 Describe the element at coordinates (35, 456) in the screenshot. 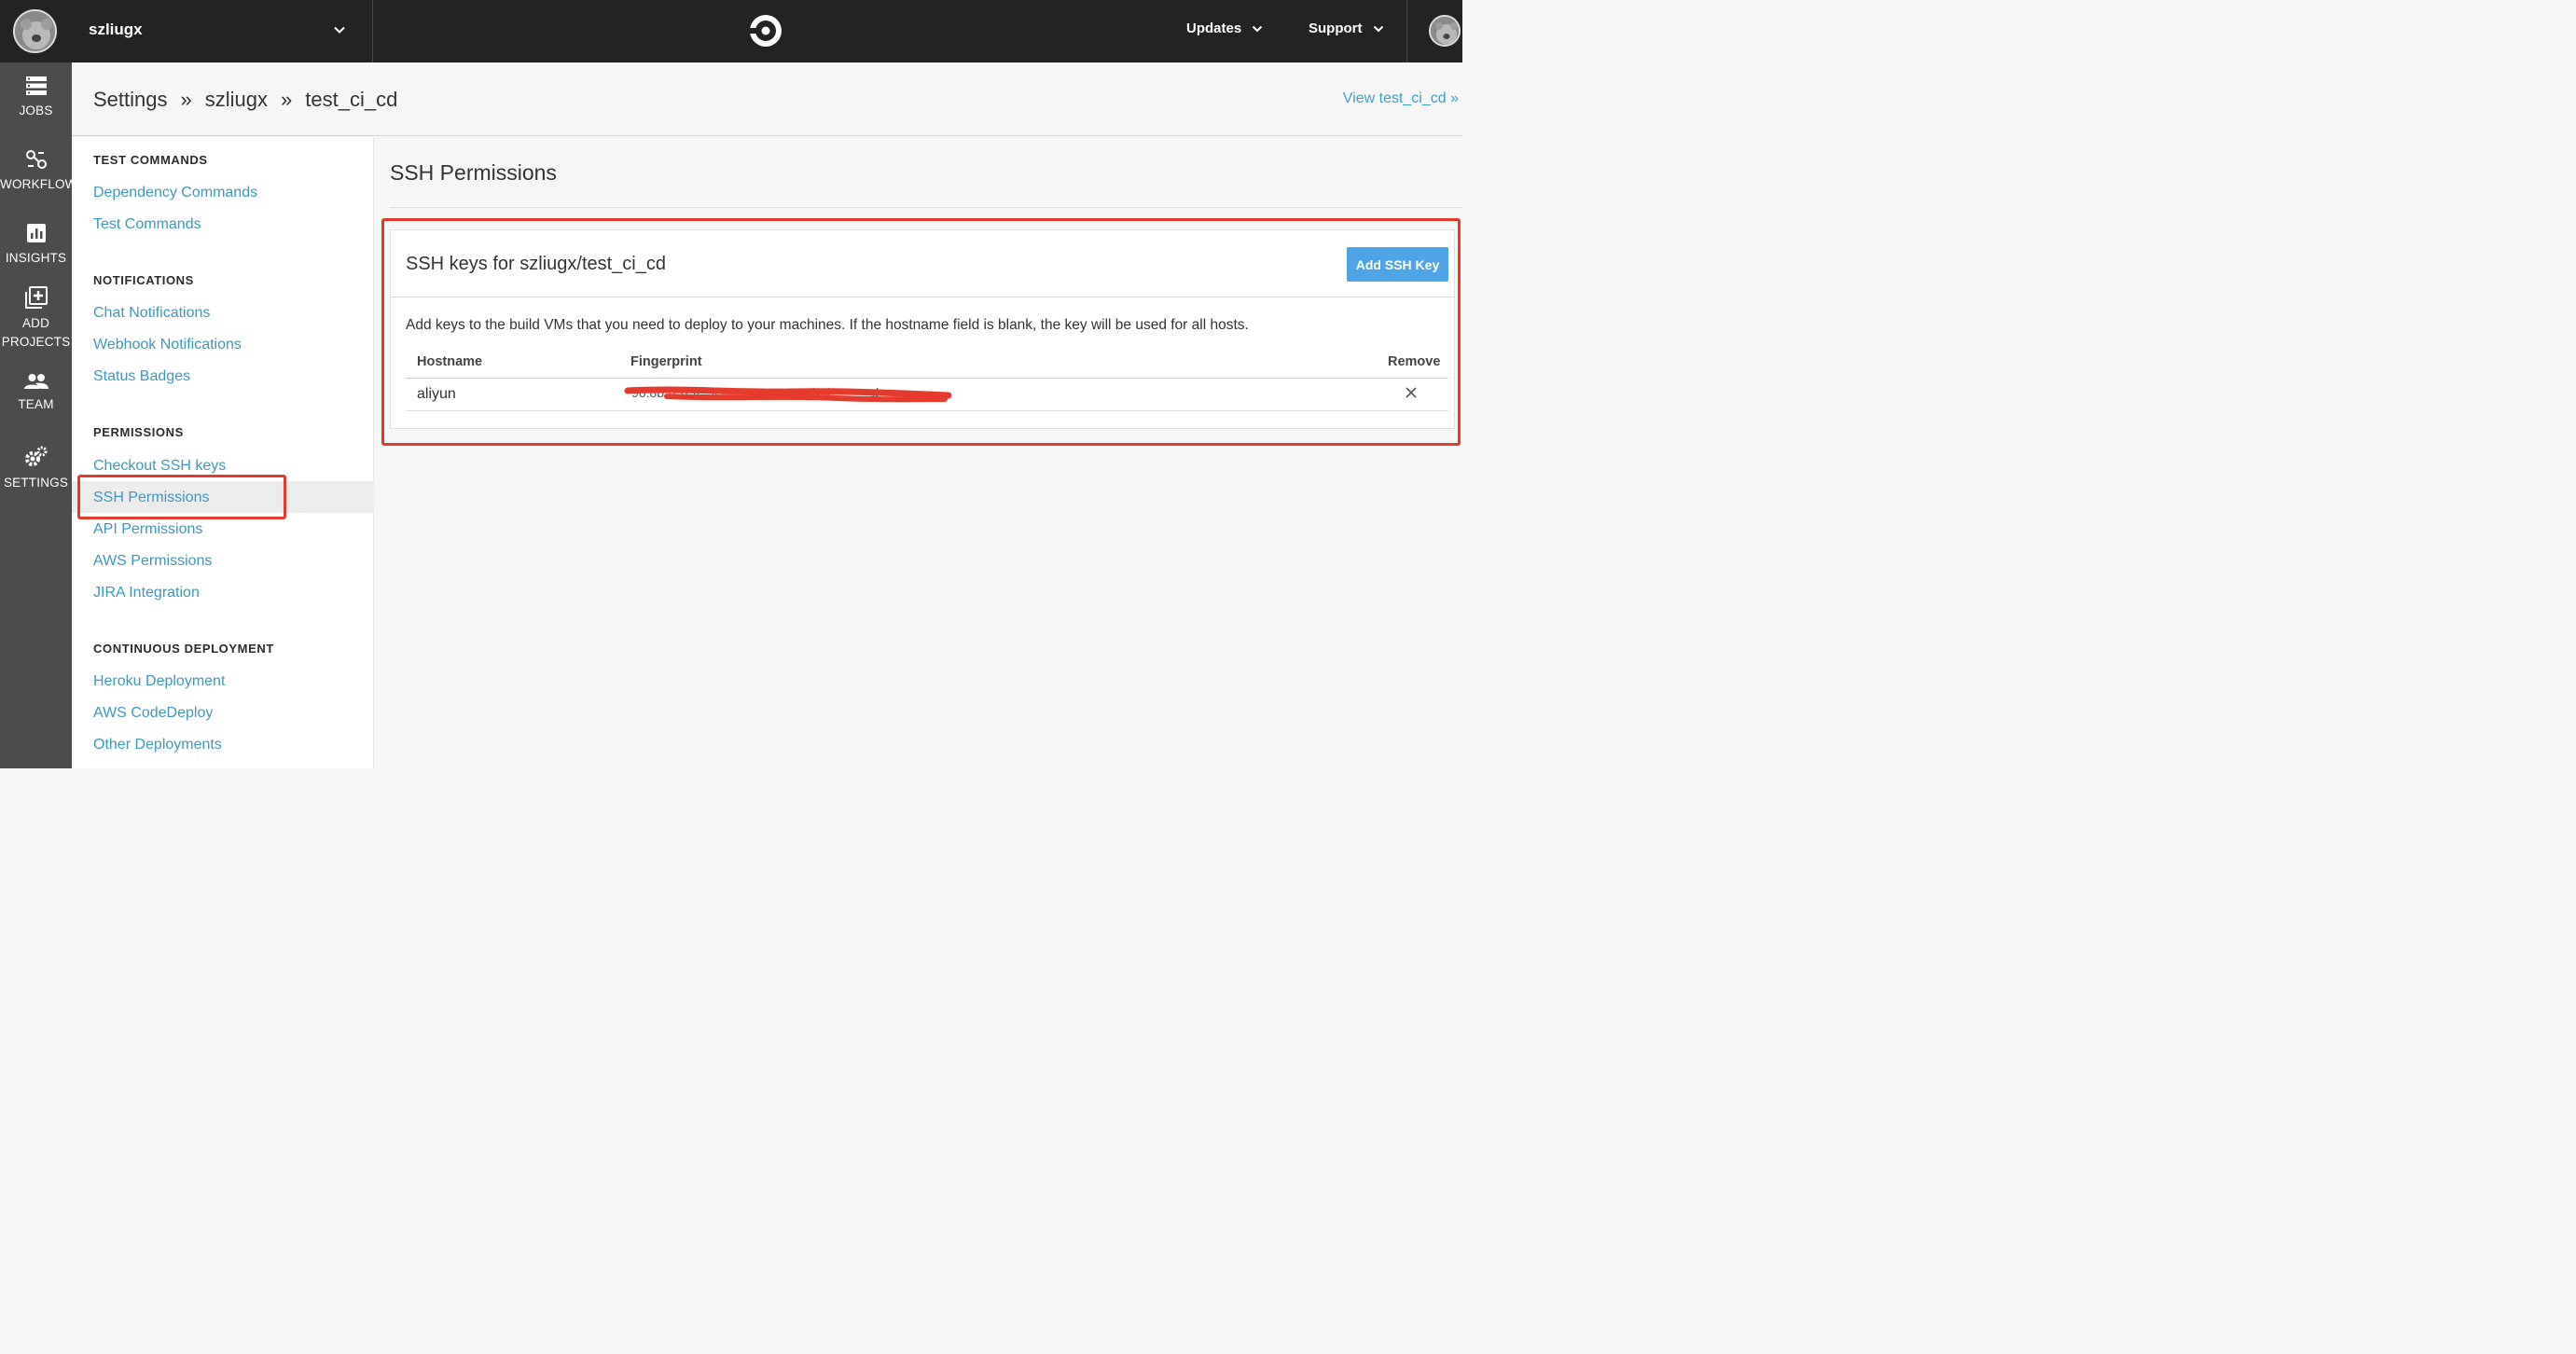

I see `settings-icon` at that location.